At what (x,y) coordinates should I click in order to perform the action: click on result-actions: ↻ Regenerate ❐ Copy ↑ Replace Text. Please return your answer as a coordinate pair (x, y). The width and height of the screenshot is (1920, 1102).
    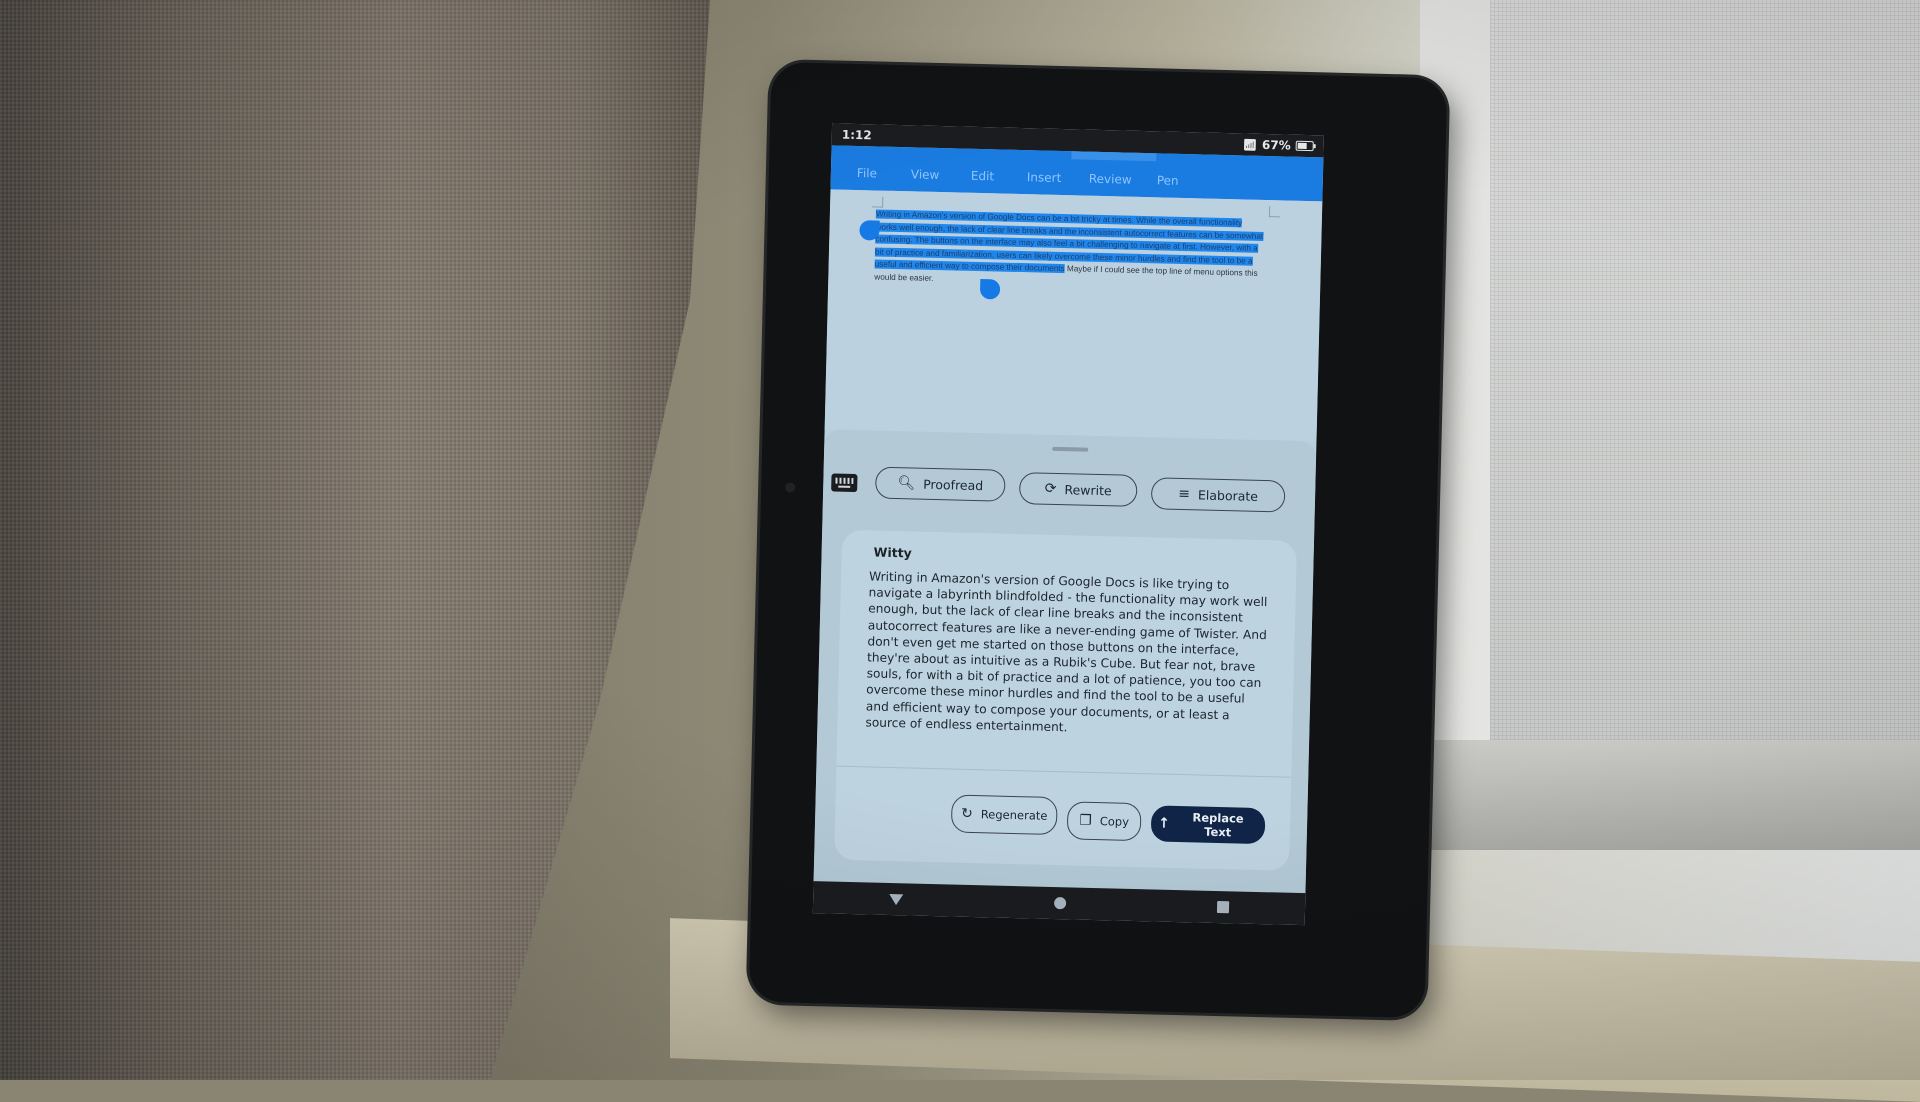
    Looking at the image, I should click on (1063, 818).